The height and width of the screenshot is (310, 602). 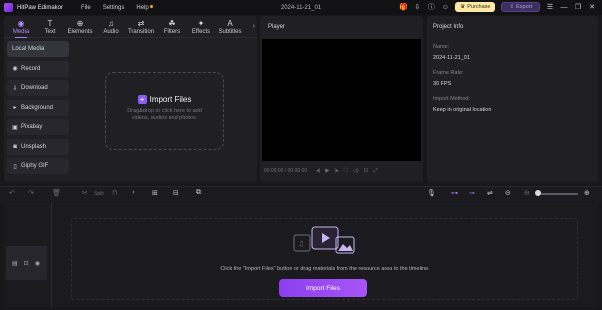 I want to click on lock-icon: ⊡, so click(x=26, y=263).